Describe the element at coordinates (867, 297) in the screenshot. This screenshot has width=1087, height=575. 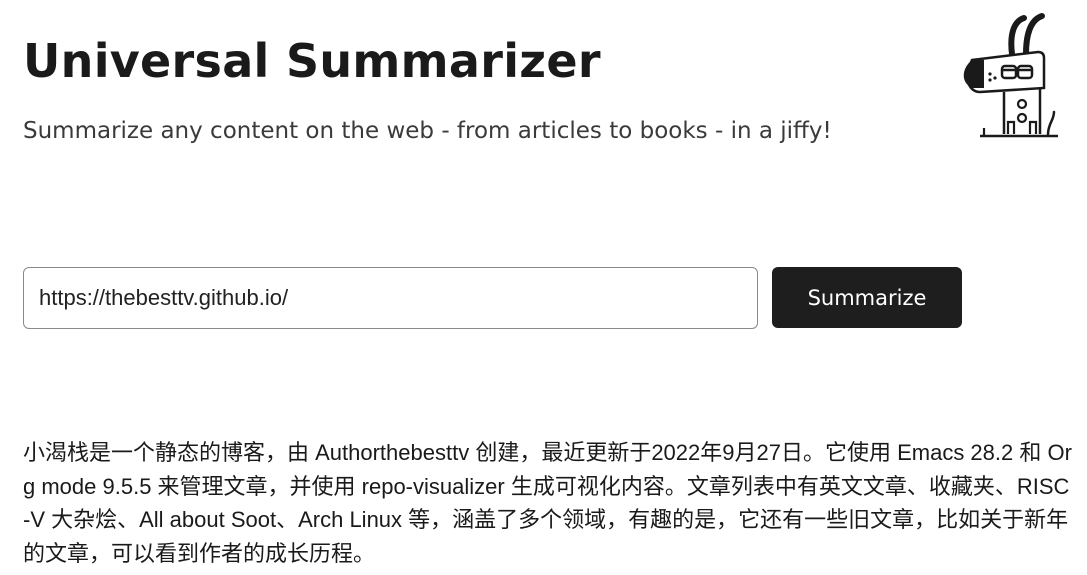
I see `summarize-button: Summarize` at that location.